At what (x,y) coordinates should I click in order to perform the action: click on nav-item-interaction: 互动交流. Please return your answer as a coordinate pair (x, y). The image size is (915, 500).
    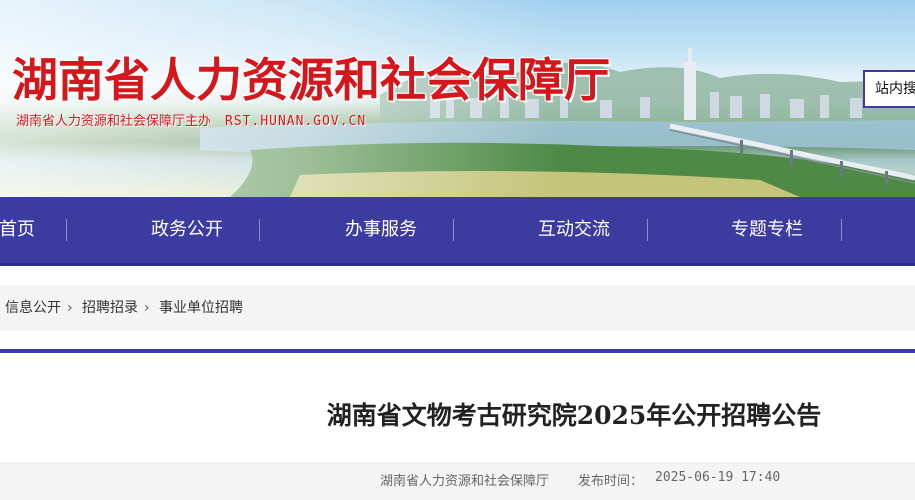
    Looking at the image, I should click on (574, 230).